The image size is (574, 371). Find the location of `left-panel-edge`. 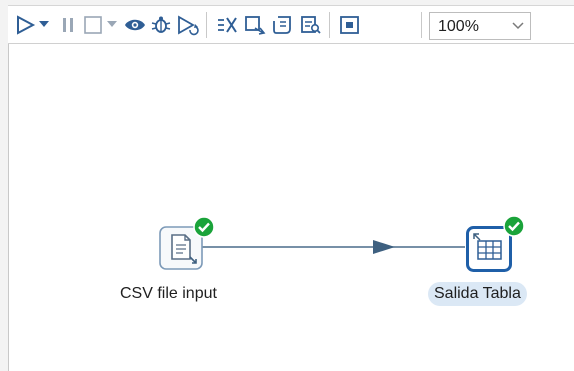

left-panel-edge is located at coordinates (4, 185).